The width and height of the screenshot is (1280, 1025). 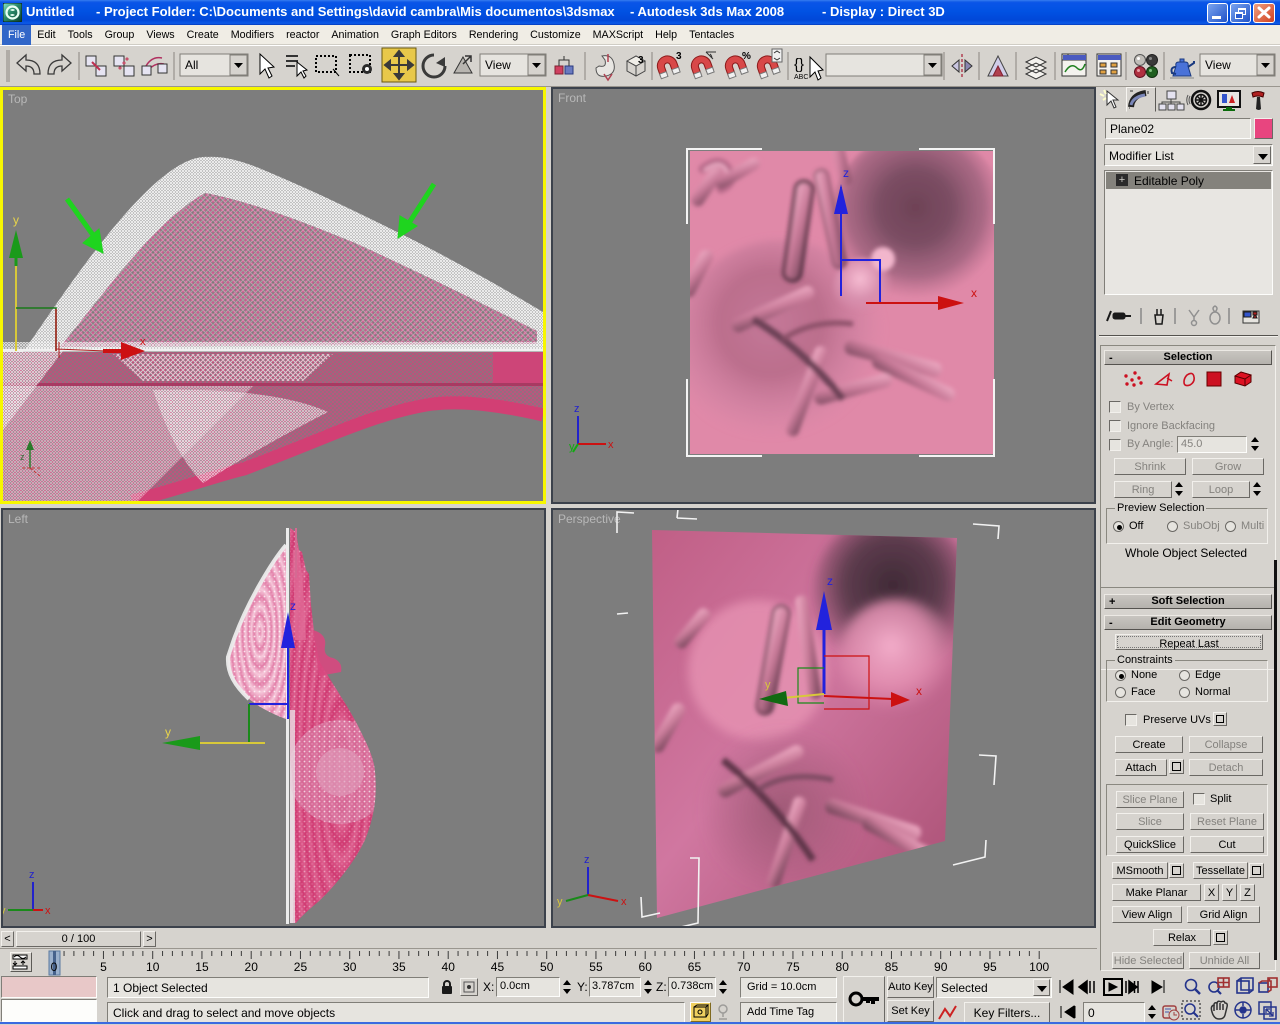 What do you see at coordinates (252, 967) in the screenshot?
I see `svg-text: 20` at bounding box center [252, 967].